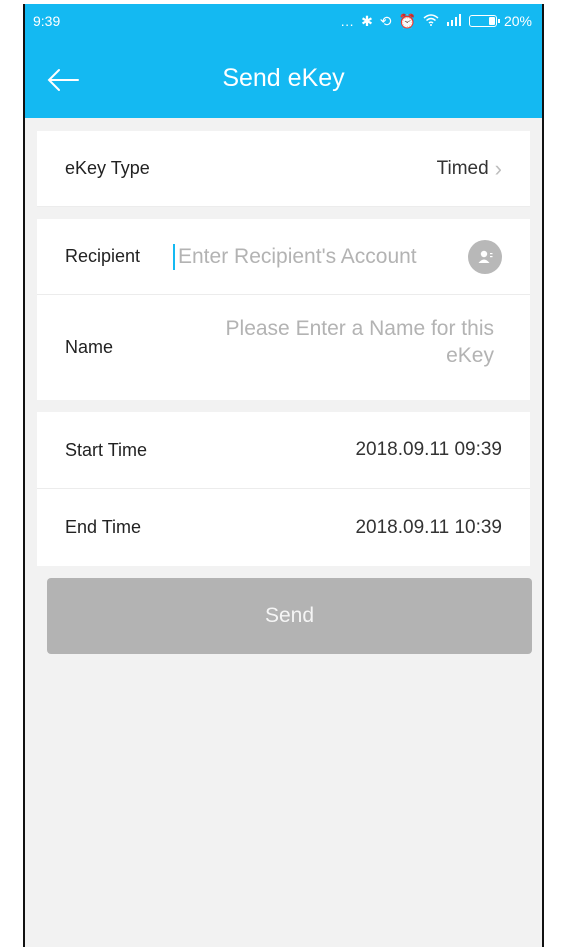 The height and width of the screenshot is (947, 564). I want to click on contact-icon, so click(485, 256).